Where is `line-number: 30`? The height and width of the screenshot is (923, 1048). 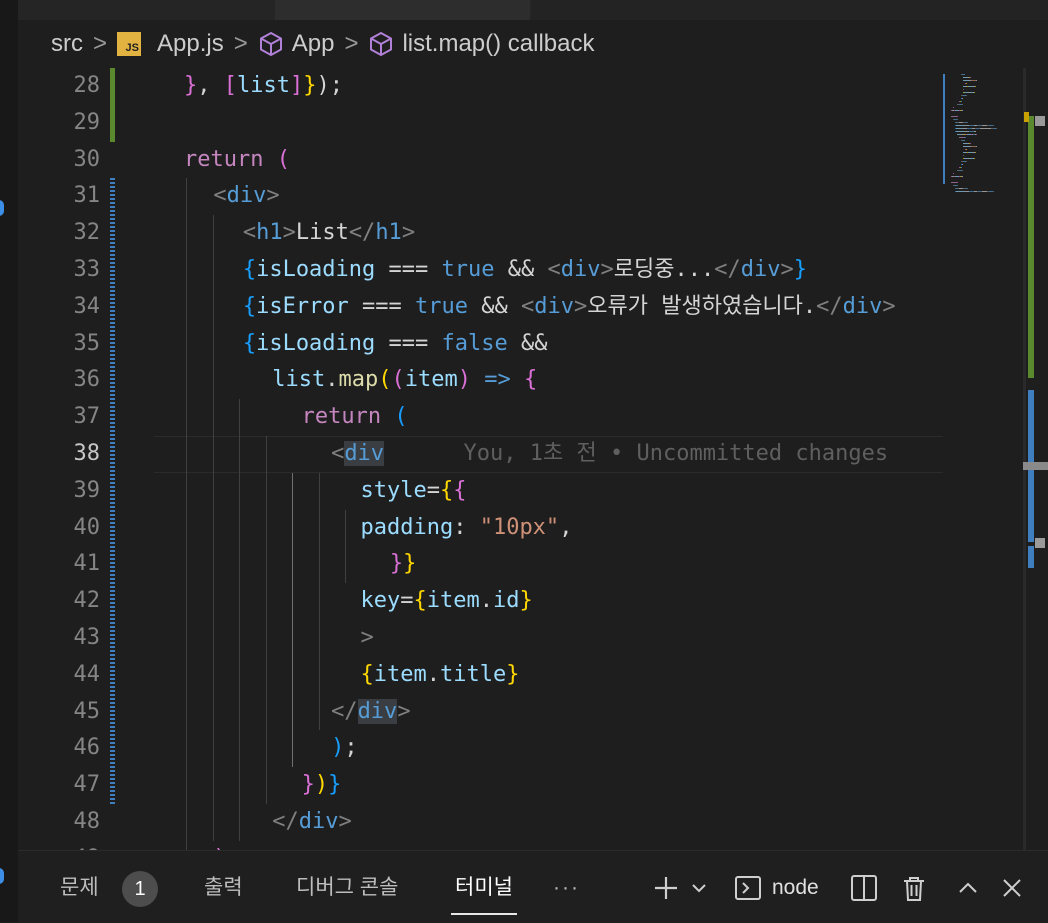 line-number: 30 is located at coordinates (87, 159).